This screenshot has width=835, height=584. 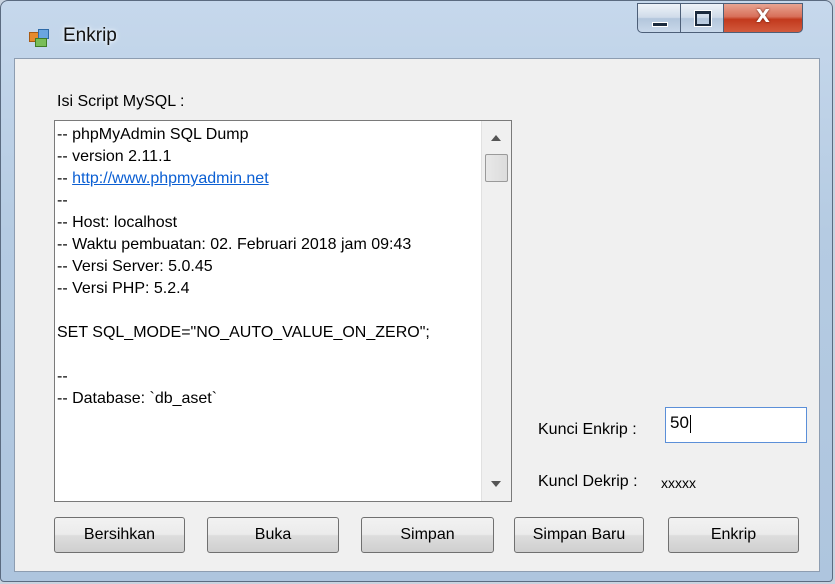 I want to click on kunci-enkrip-input: 50, so click(x=736, y=425).